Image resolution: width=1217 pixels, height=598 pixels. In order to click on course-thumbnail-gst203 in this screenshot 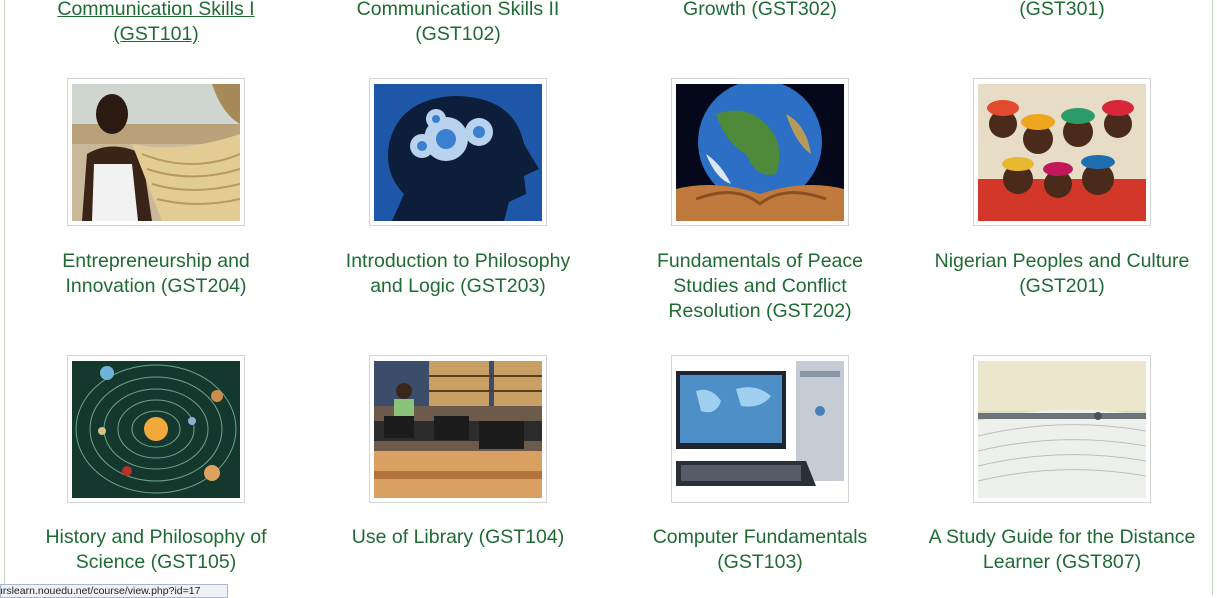, I will do `click(458, 152)`.